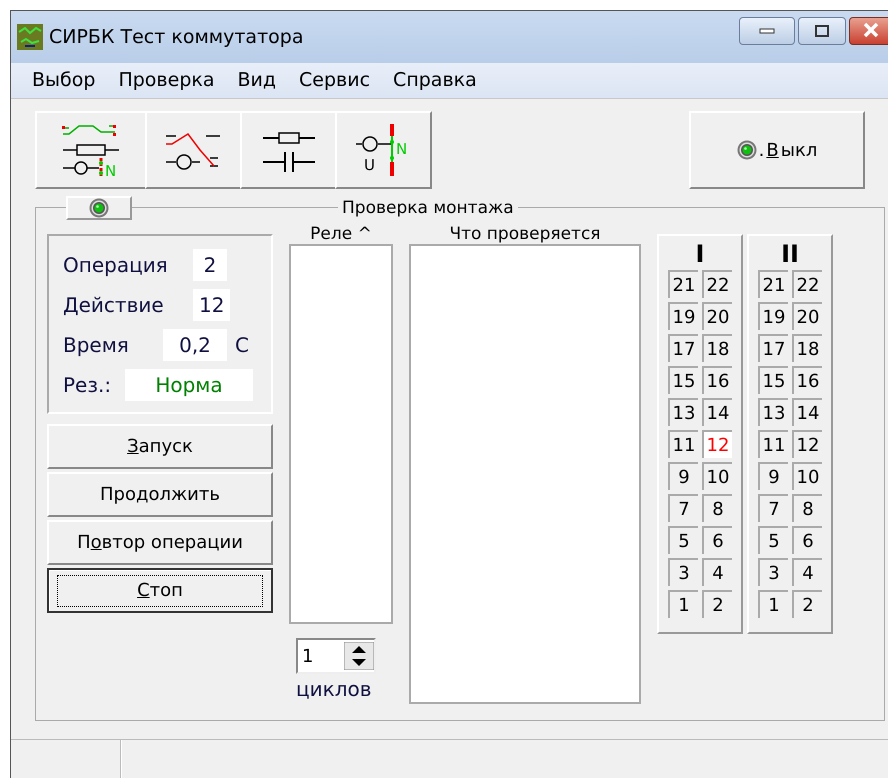 Image resolution: width=888 pixels, height=778 pixels. What do you see at coordinates (87, 385) in the screenshot?
I see `field-label: Рез.:` at bounding box center [87, 385].